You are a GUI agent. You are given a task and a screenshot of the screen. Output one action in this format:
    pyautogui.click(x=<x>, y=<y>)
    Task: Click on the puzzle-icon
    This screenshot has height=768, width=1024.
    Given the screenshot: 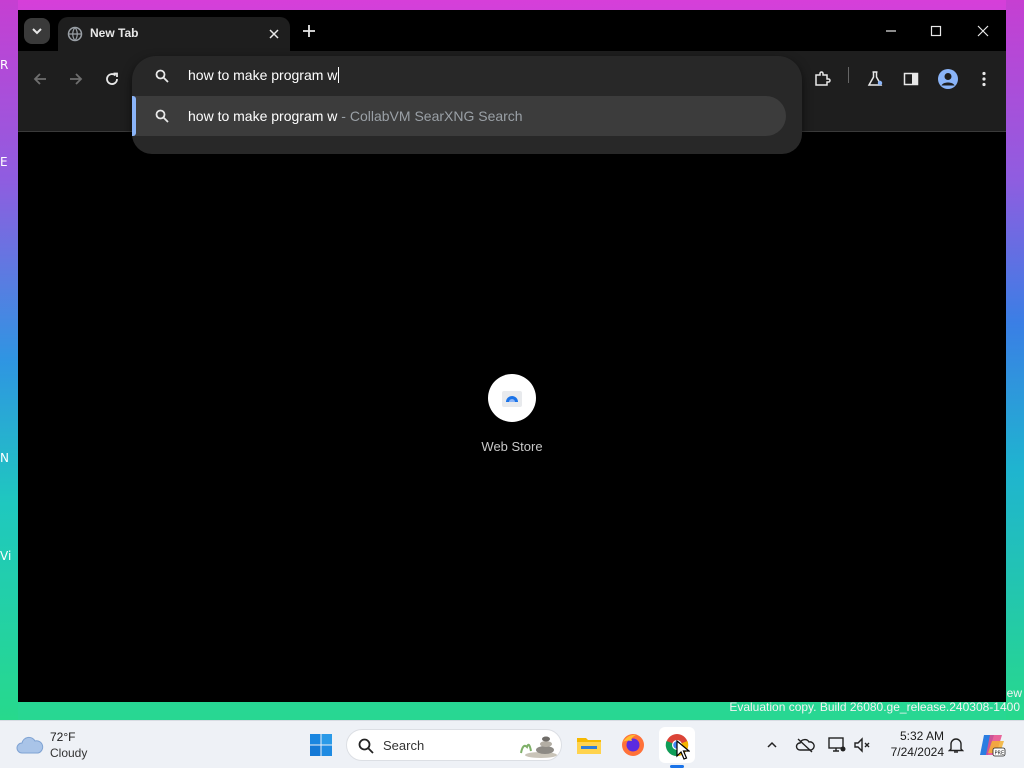 What is the action you would take?
    pyautogui.click(x=823, y=78)
    